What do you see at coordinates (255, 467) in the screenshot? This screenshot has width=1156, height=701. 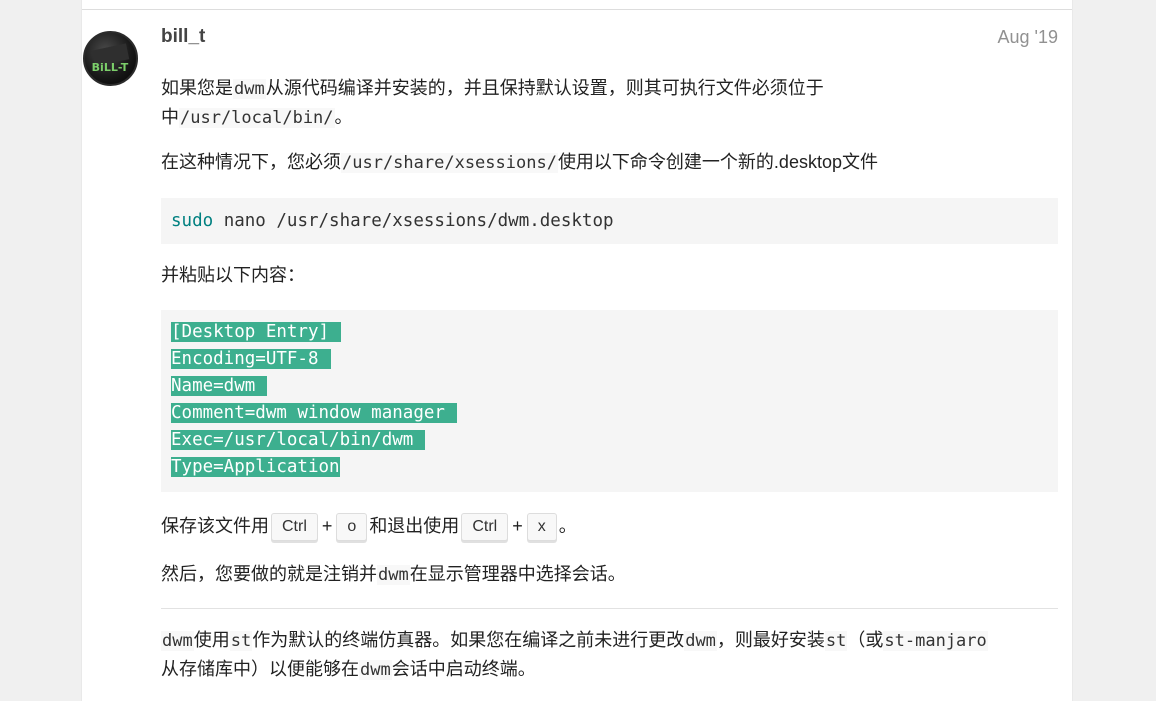 I see `selected-code-text: Type=Application` at bounding box center [255, 467].